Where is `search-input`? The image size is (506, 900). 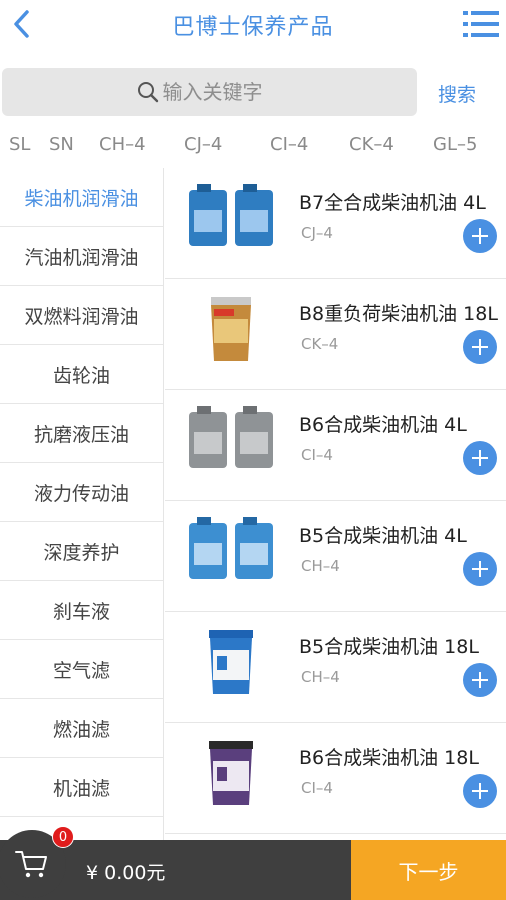 search-input is located at coordinates (222, 92).